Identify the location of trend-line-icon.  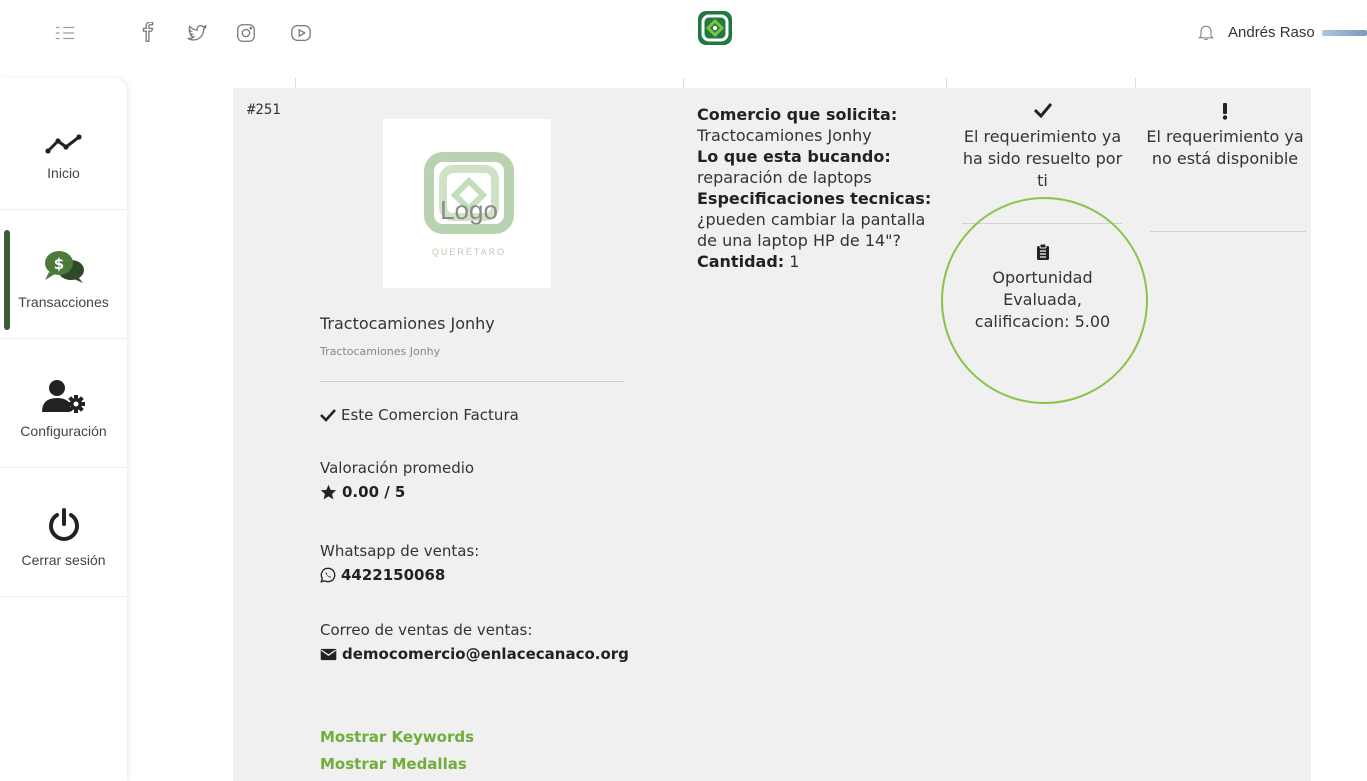
(63, 143).